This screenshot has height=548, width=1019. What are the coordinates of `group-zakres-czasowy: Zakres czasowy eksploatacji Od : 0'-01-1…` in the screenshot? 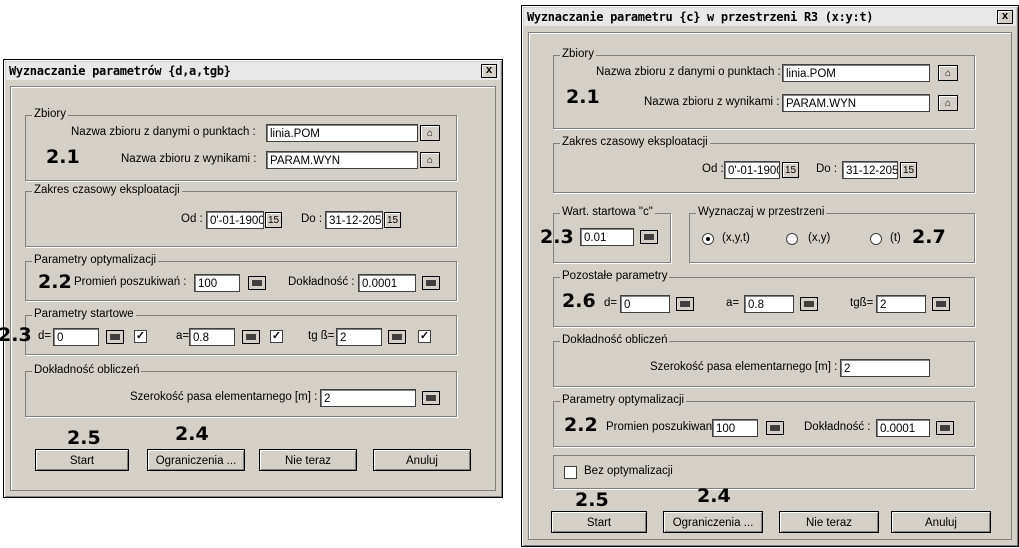 It's located at (241, 215).